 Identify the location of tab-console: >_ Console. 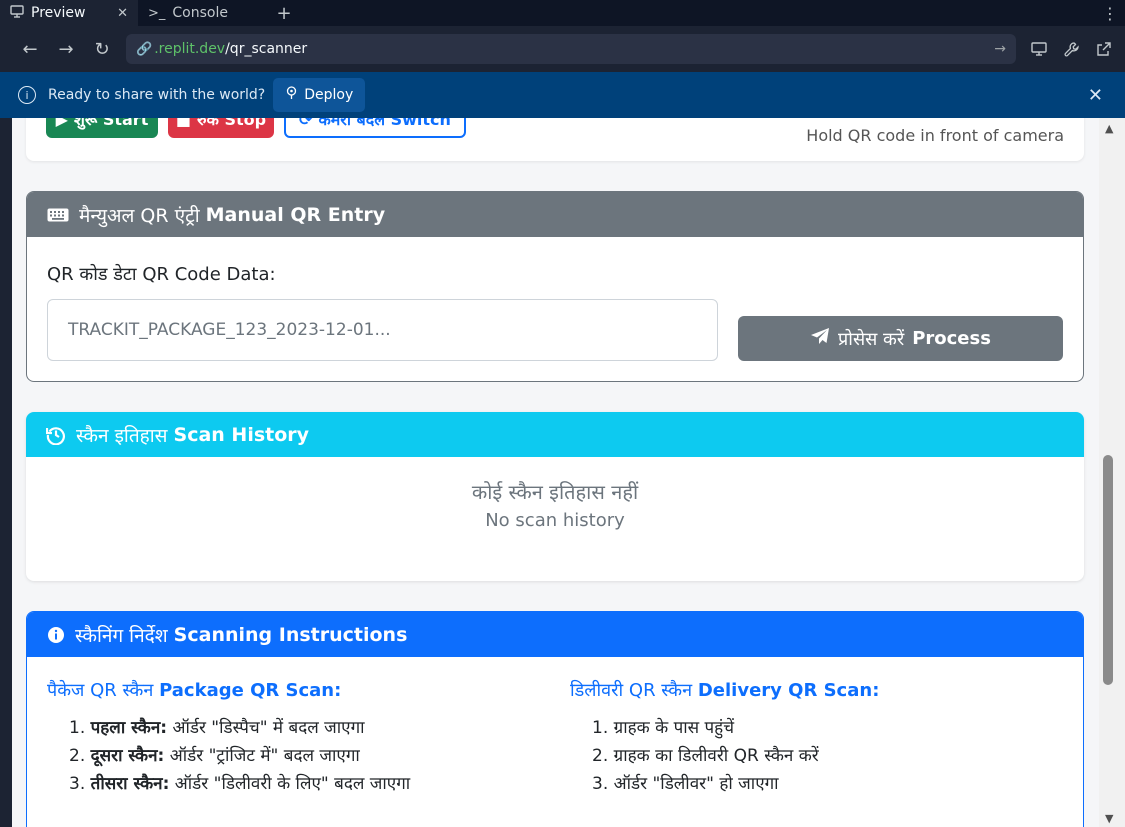
(201, 13).